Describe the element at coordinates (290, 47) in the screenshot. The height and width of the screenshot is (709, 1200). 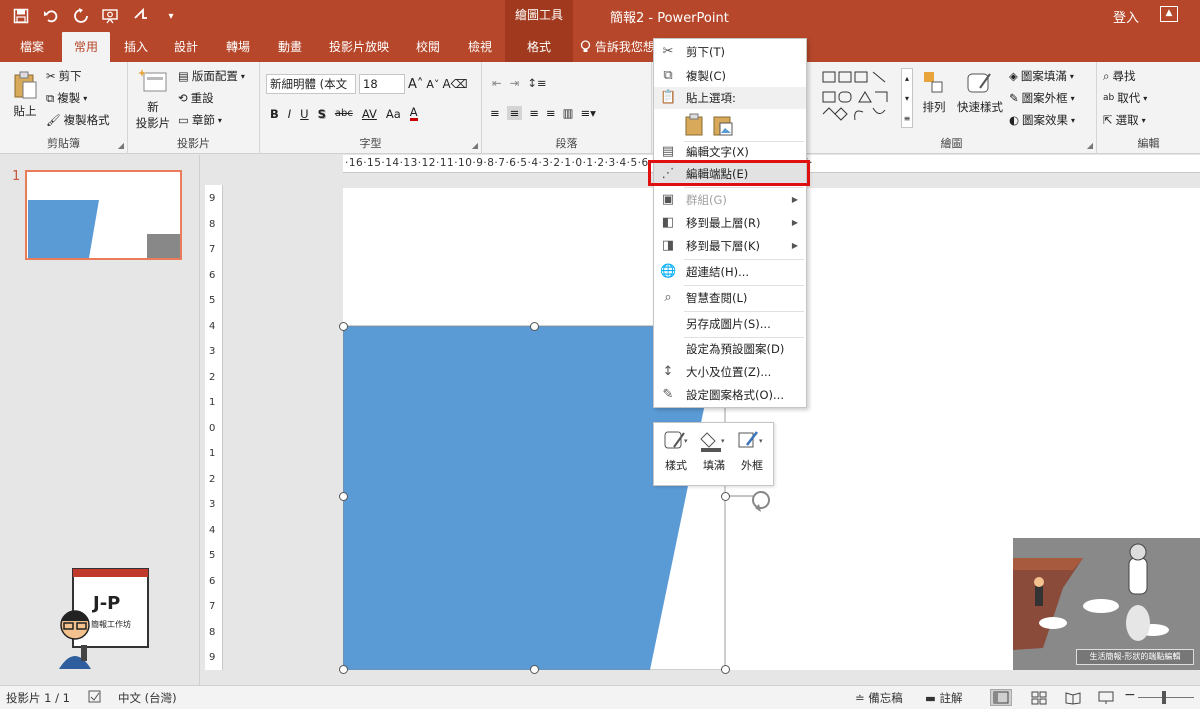
I see `tab-animations: 動畫` at that location.